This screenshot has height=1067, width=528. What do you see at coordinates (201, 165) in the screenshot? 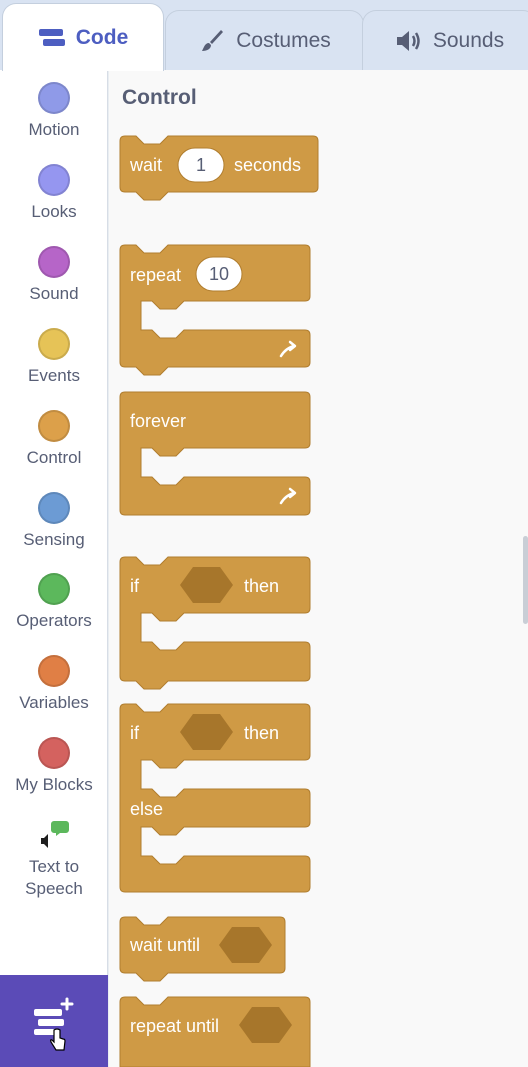
I see `wait-duration-value: 1` at bounding box center [201, 165].